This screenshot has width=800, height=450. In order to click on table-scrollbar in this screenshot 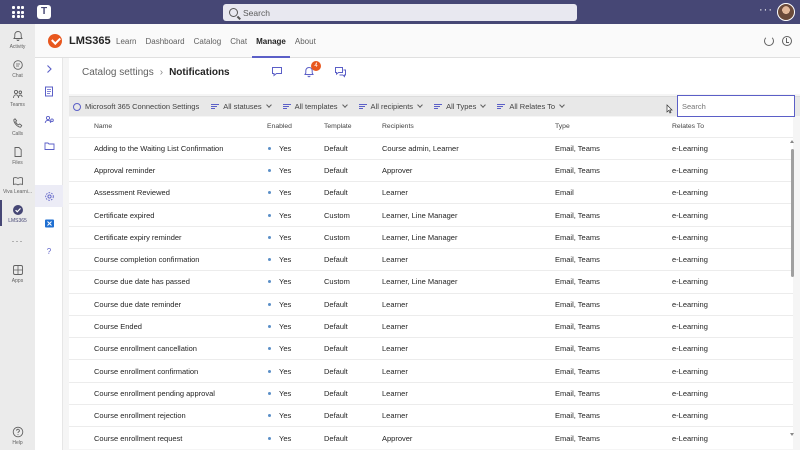, I will do `click(792, 288)`.